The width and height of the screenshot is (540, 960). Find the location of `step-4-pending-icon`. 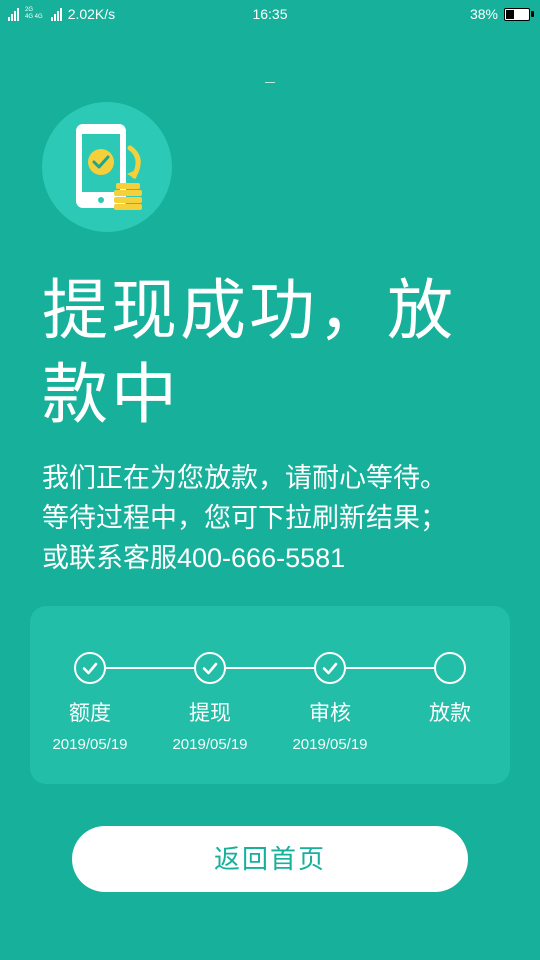

step-4-pending-icon is located at coordinates (450, 668).